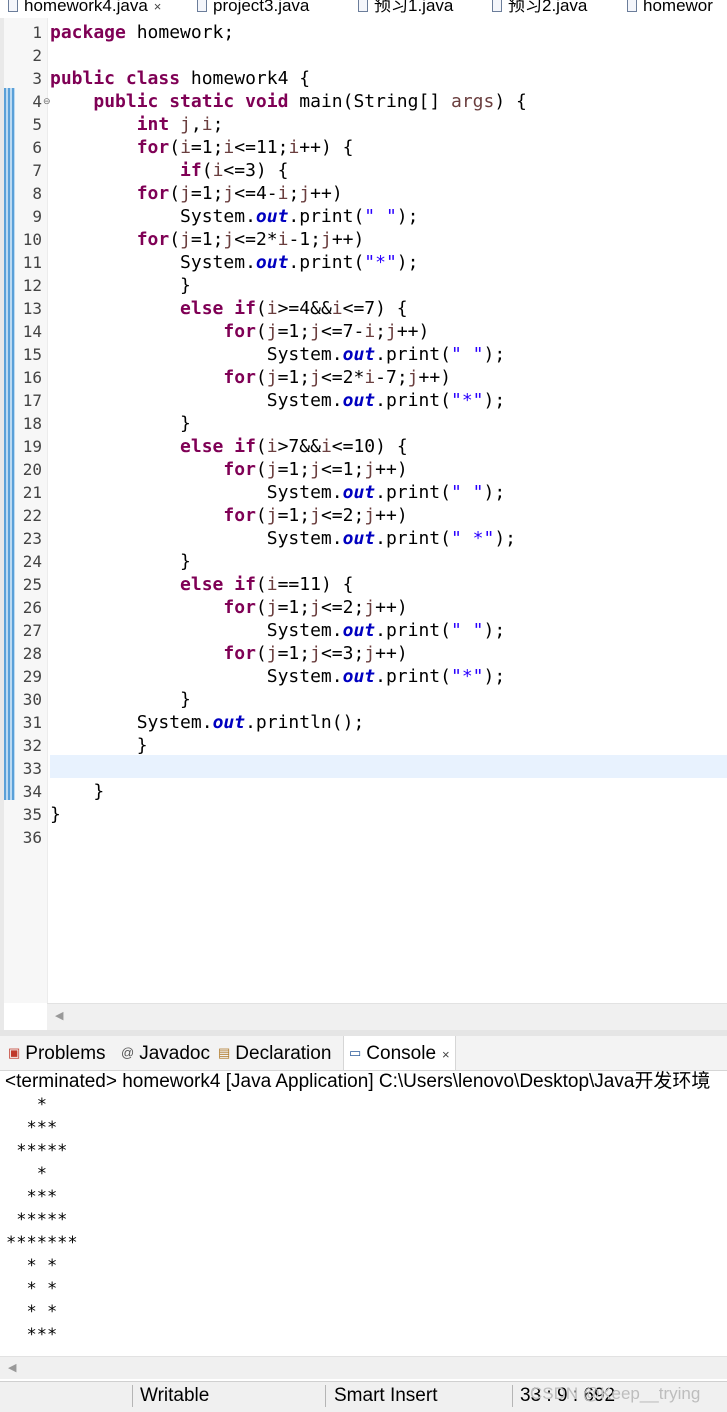 The image size is (727, 1412). I want to click on tab-yuxi2: 预习2.java, so click(539, 9).